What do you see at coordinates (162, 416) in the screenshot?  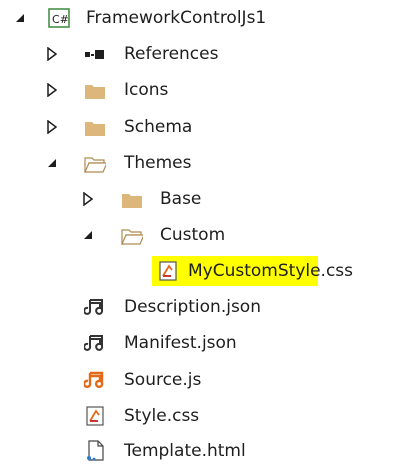 I see `tree-item-label: Style.css` at bounding box center [162, 416].